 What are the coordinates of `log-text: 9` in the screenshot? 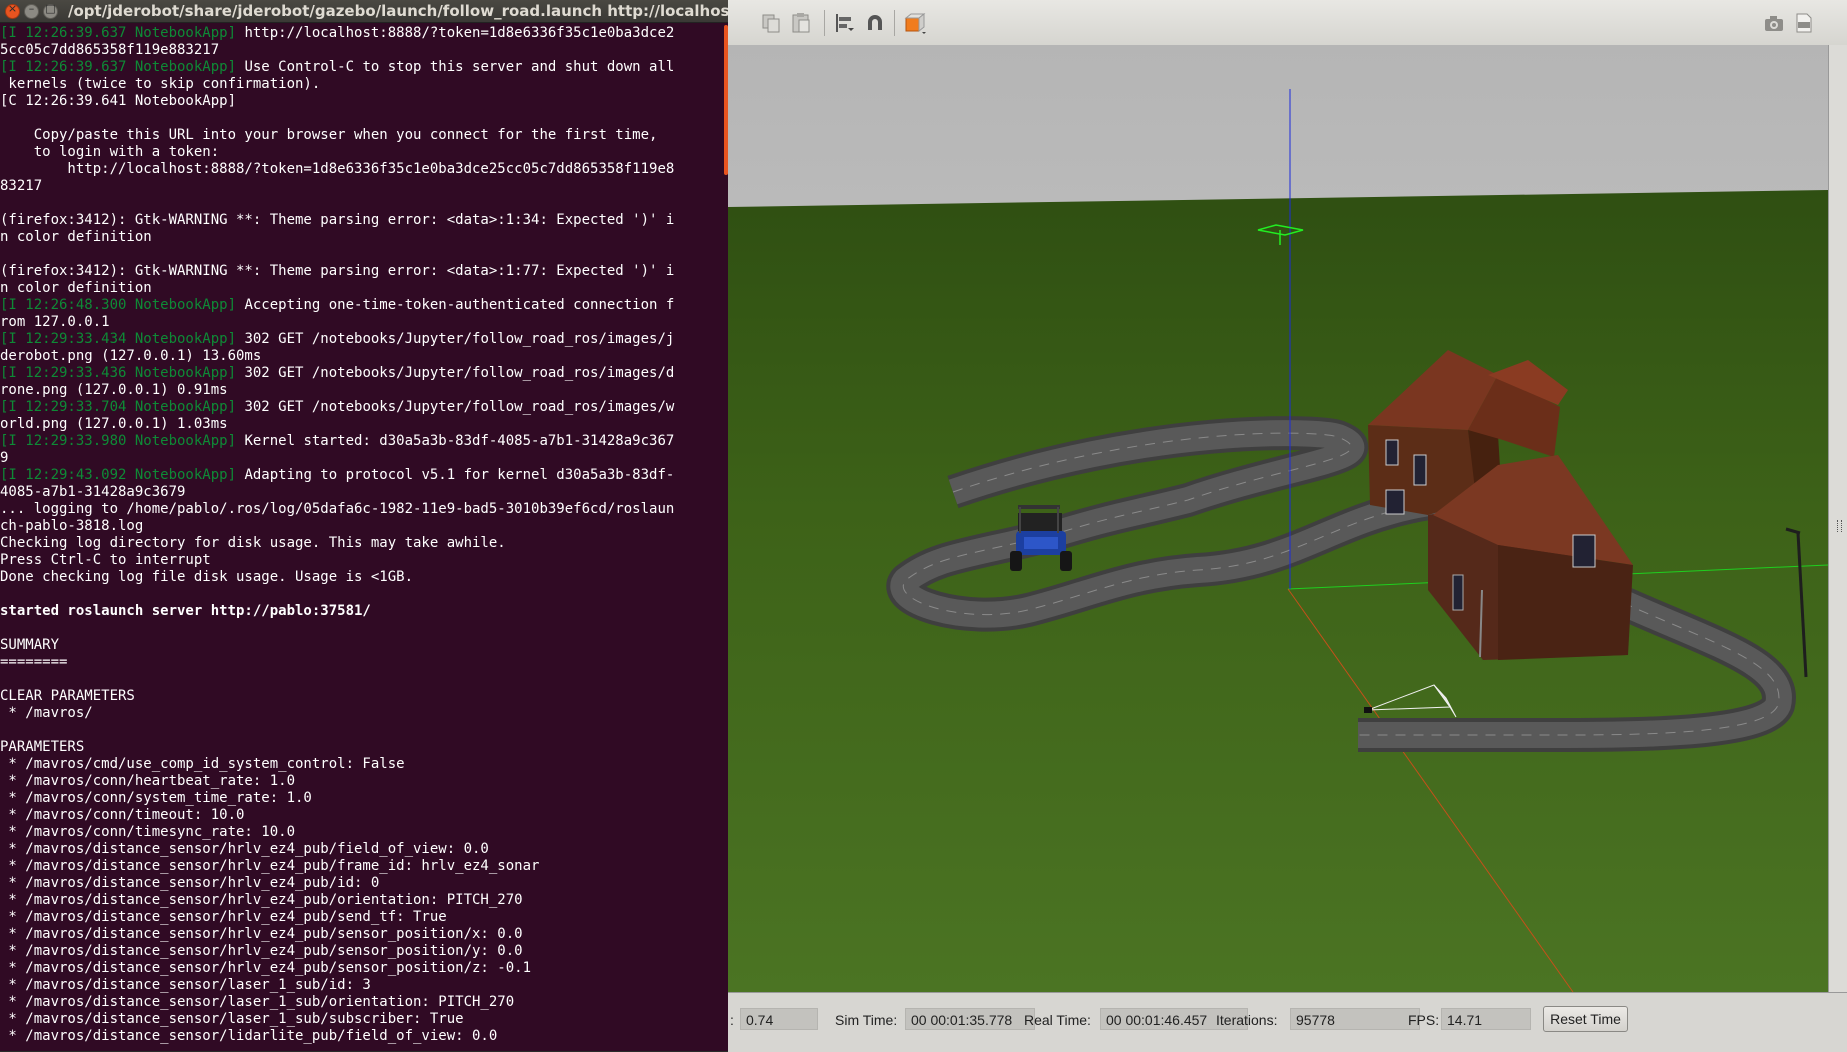 It's located at (4, 458).